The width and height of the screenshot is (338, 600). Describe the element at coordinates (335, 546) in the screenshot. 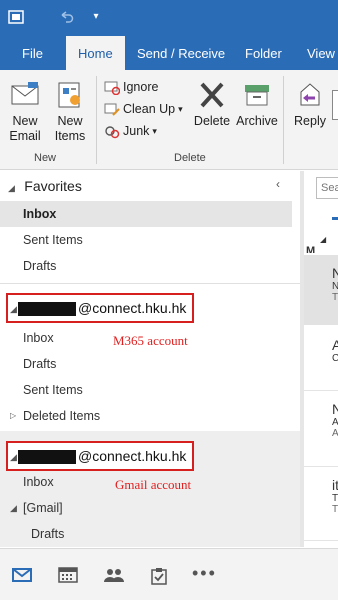

I see `message-sender: G` at that location.